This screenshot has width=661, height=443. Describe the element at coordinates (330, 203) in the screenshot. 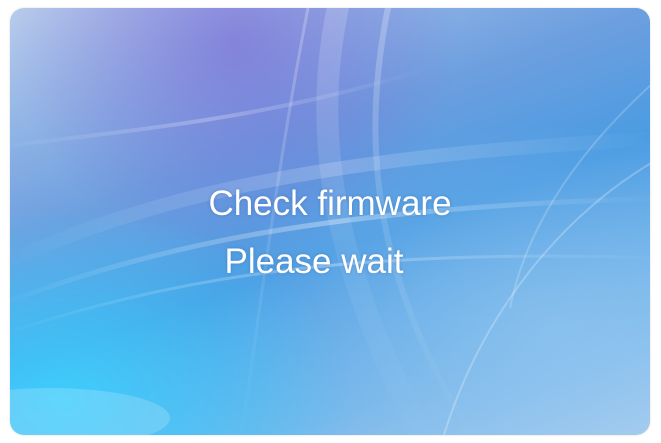

I see `status-line-check-firmware: Check firmware` at that location.